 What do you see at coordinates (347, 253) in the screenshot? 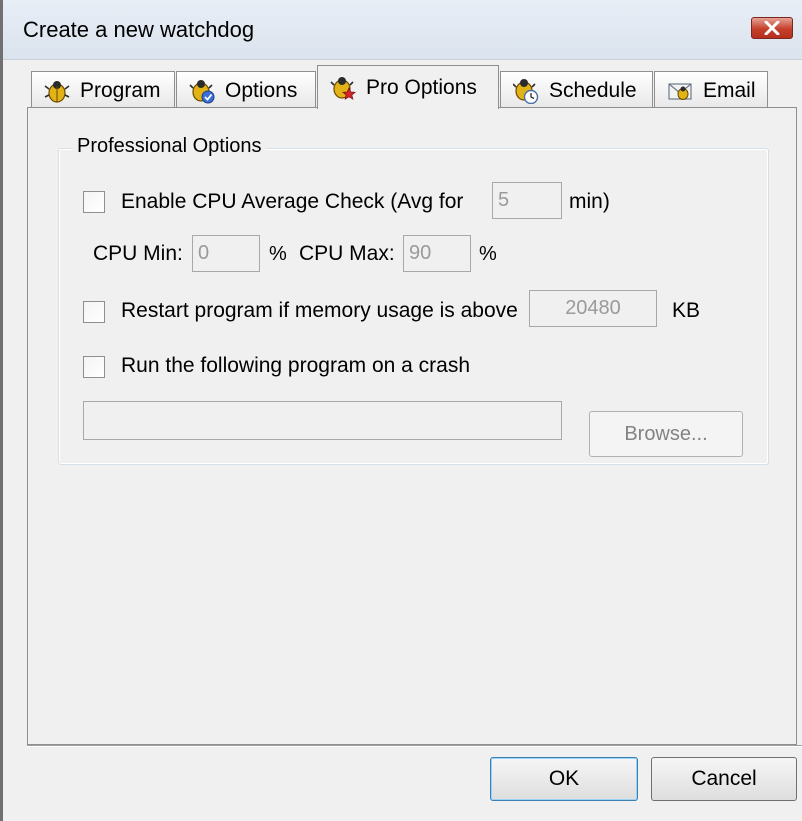
I see `cpu-max-label: CPU Max:` at bounding box center [347, 253].